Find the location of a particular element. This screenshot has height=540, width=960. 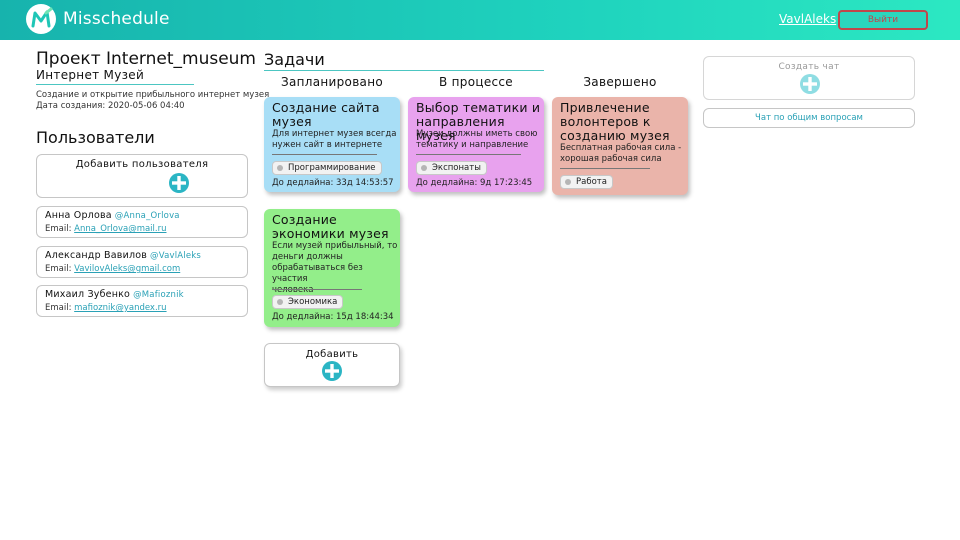

task-desc-line: тематику и направление is located at coordinates (472, 145).